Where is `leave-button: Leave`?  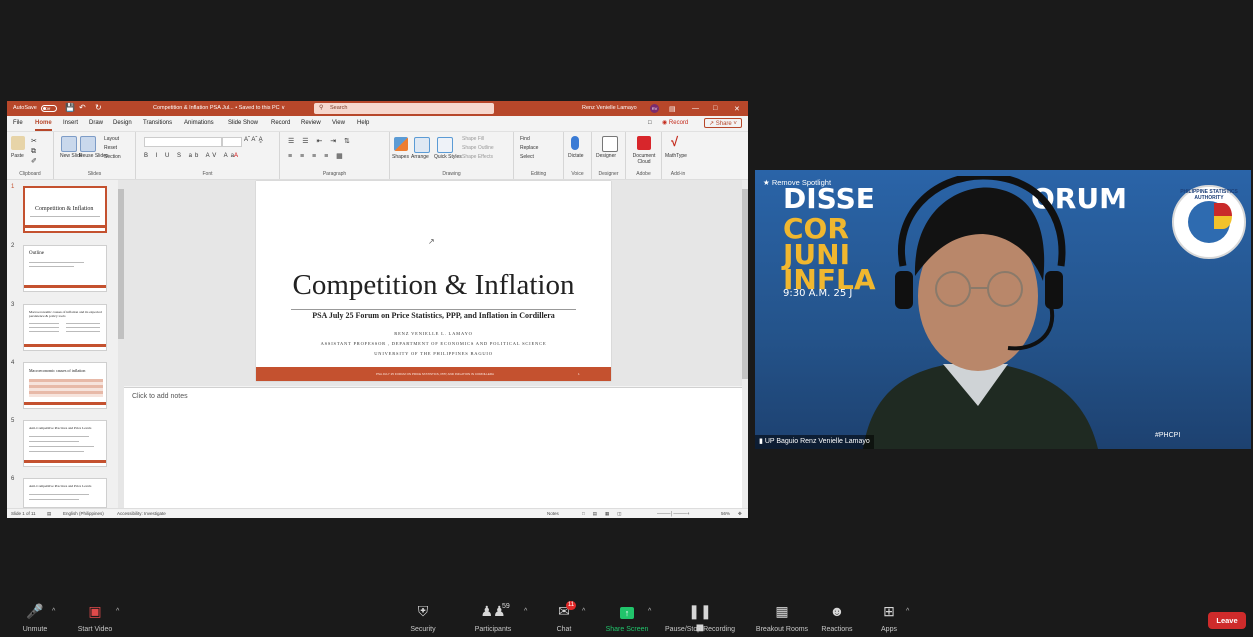 leave-button: Leave is located at coordinates (1227, 620).